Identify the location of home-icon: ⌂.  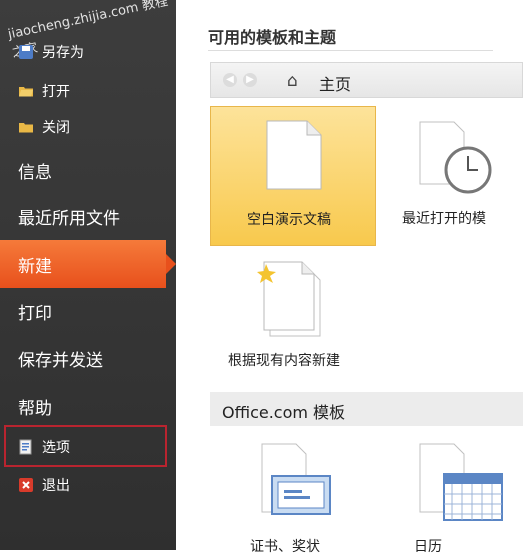
(292, 81).